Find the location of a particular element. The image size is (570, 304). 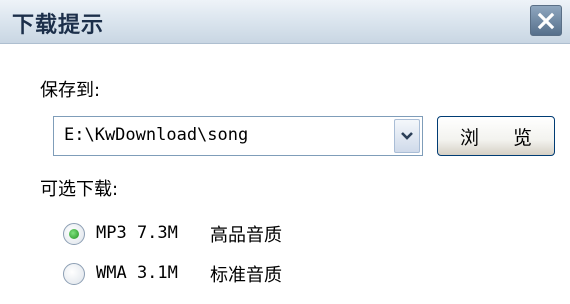

save-path-combobox: E:\KwDownload\song is located at coordinates (238, 136).